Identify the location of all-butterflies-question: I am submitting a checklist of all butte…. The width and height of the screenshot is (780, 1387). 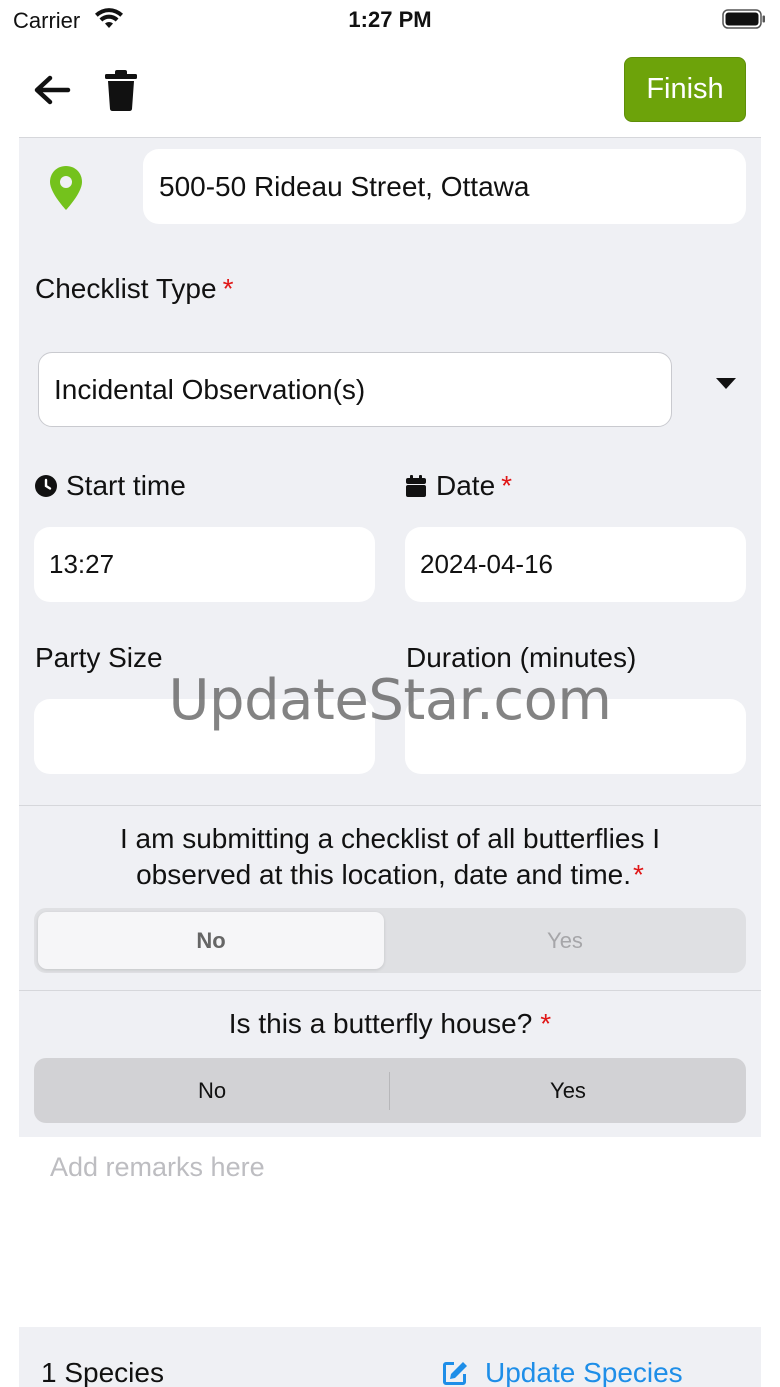
(390, 857).